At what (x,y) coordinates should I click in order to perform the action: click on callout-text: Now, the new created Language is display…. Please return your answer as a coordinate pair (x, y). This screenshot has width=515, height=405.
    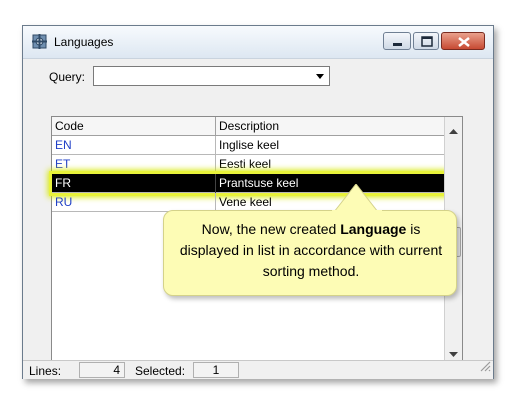
    Looking at the image, I should click on (311, 250).